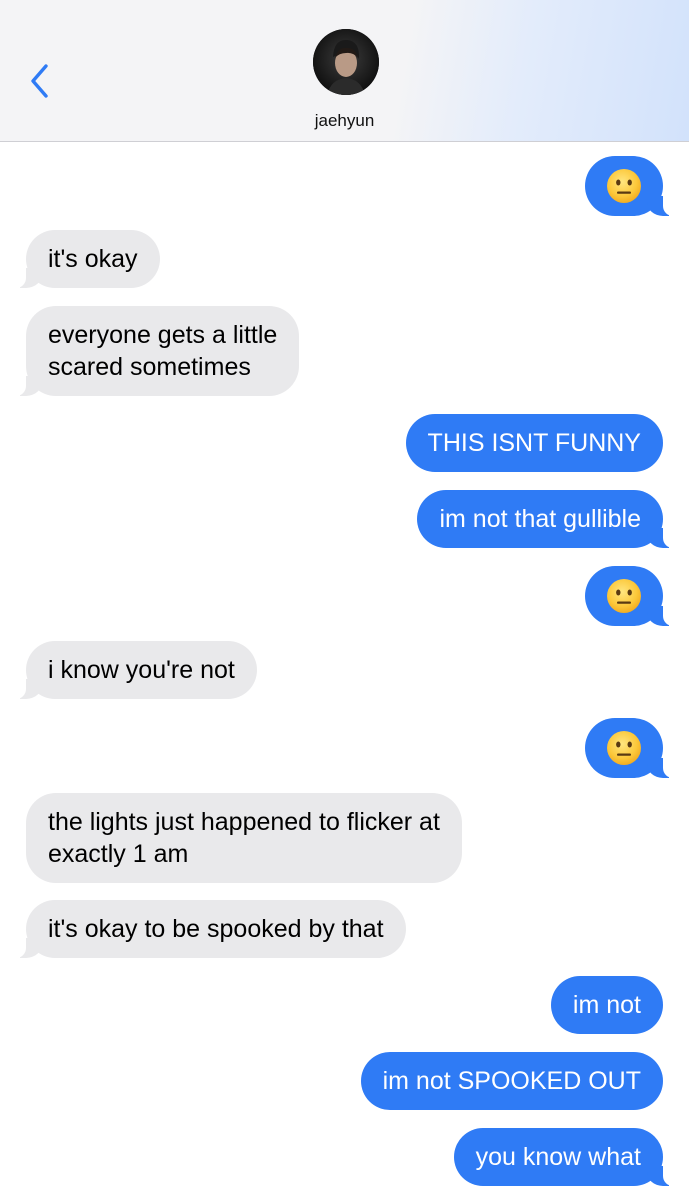 The image size is (689, 1200). I want to click on message-bubble-incoming: it's okay to be spooked by that, so click(208, 929).